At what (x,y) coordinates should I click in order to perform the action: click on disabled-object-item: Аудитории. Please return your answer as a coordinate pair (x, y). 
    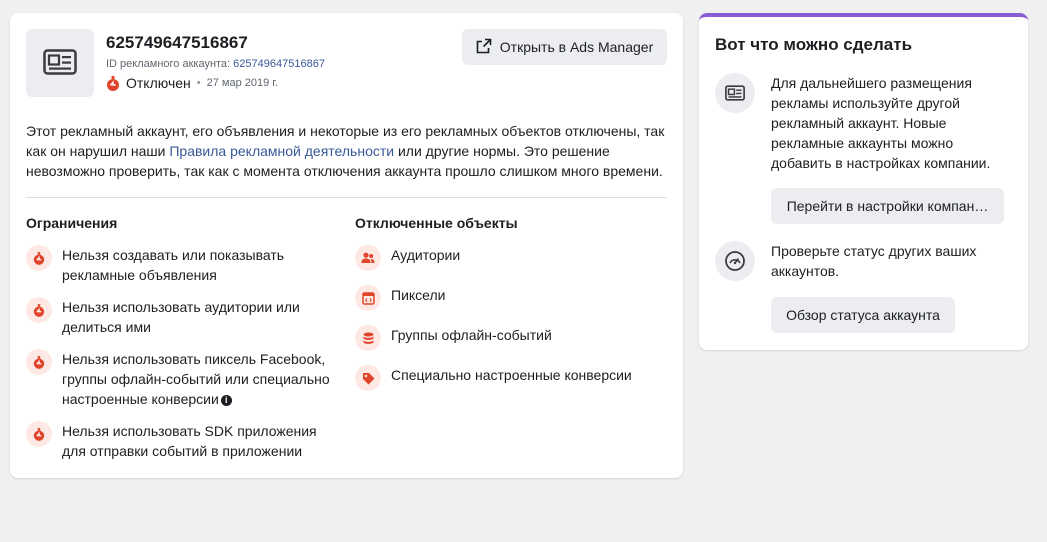
    Looking at the image, I should click on (505, 258).